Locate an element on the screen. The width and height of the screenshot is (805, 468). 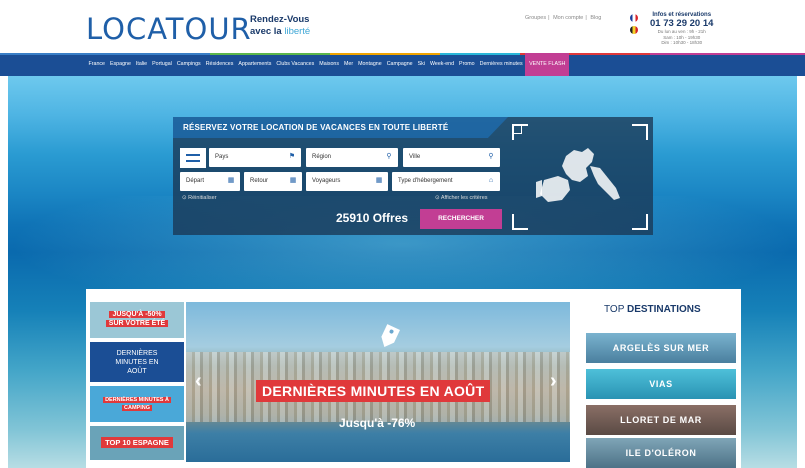
nav-item-clubs-vacances: Clubs Vacances is located at coordinates (295, 64).